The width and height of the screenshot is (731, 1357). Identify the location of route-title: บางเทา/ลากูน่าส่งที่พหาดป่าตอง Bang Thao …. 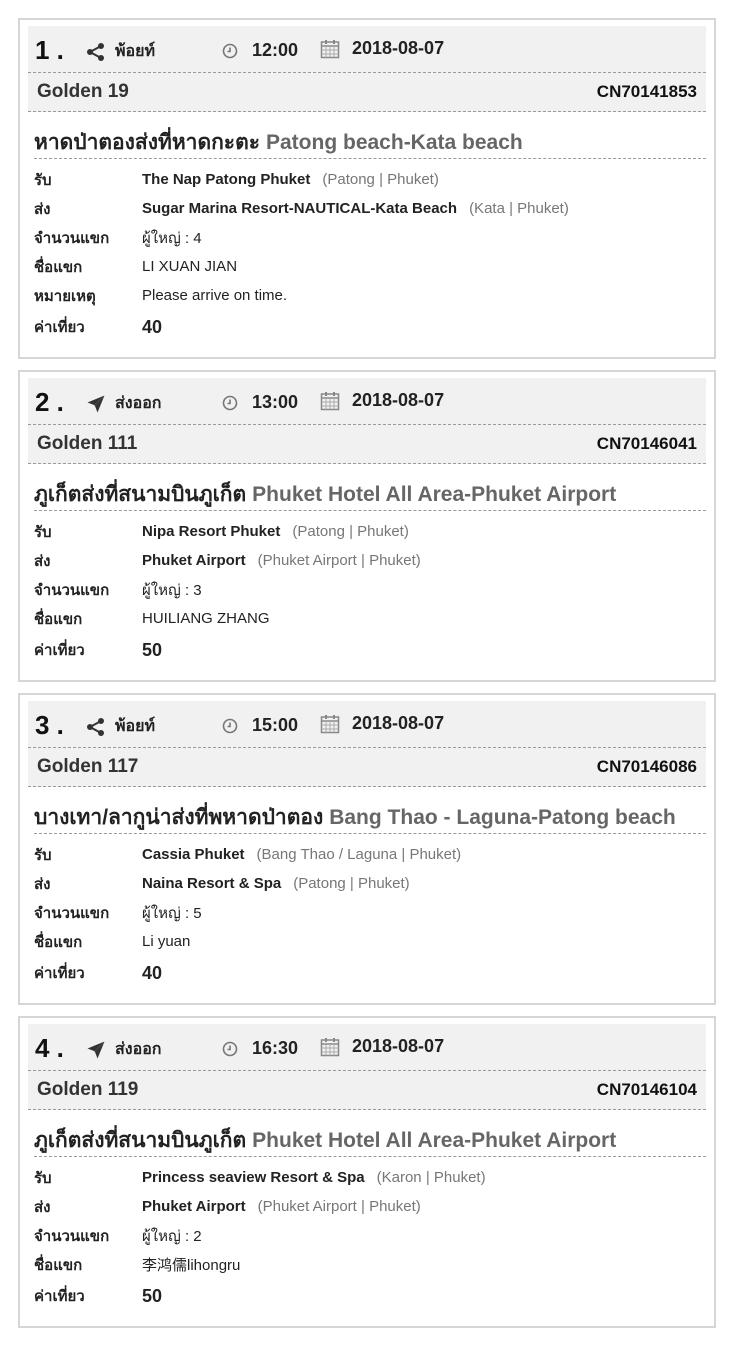
(370, 817).